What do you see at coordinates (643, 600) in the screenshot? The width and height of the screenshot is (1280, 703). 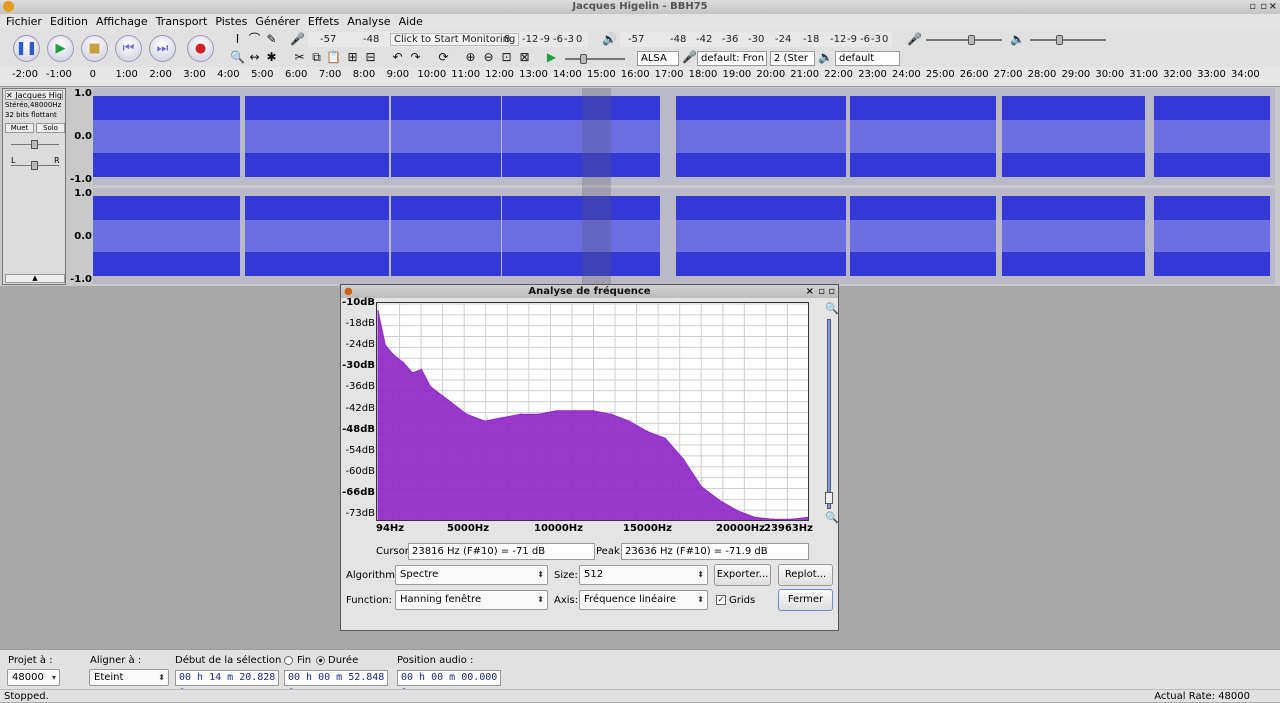 I see `axis-select: Fréquence linéaire ⬍` at bounding box center [643, 600].